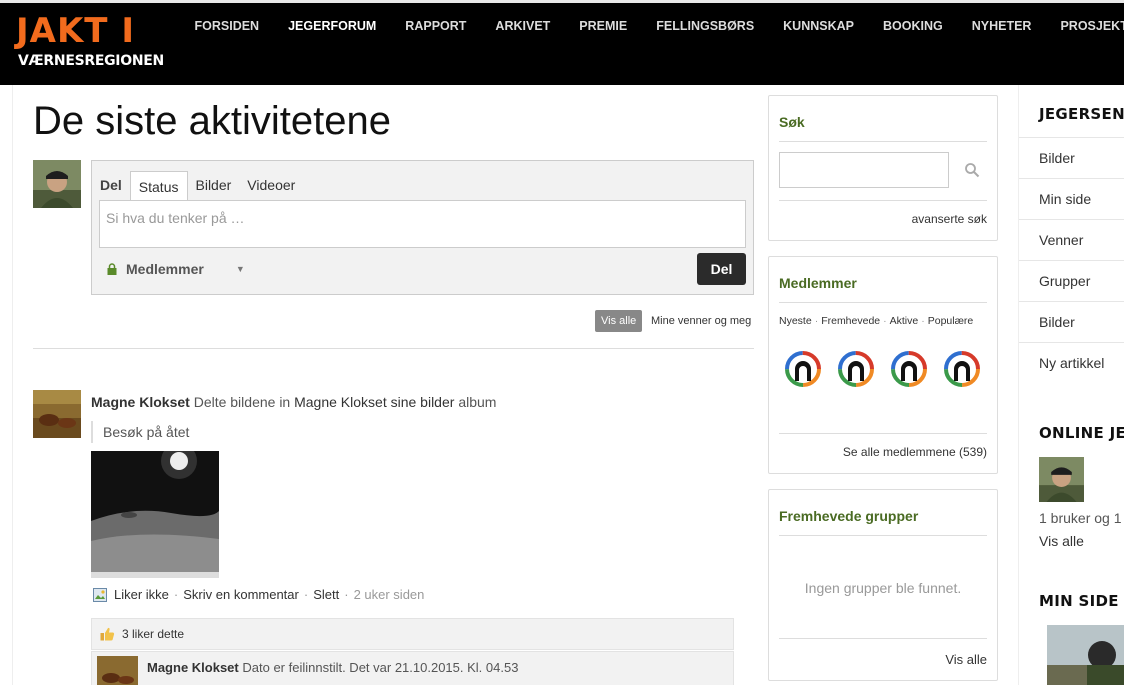 The image size is (1124, 685). Describe the element at coordinates (1092, 26) in the screenshot. I see `nav-prosjektet: PROSJEKTET` at that location.